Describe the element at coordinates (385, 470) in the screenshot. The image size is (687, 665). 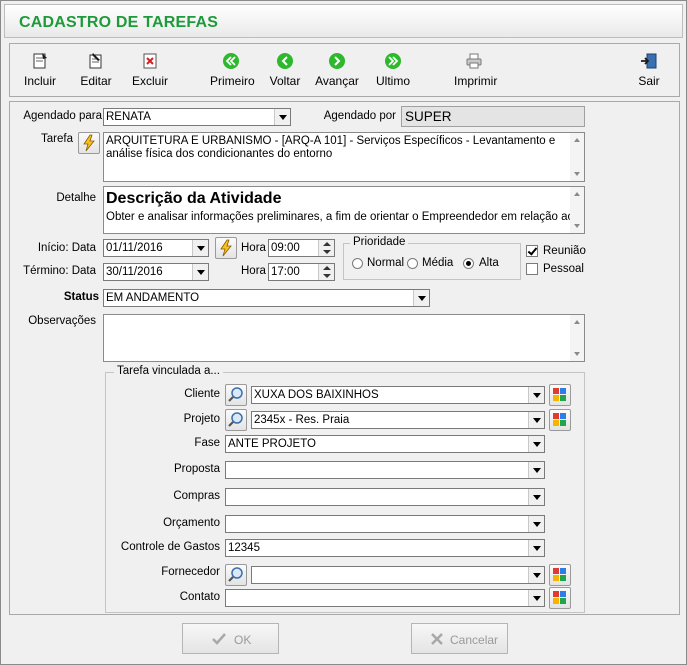
I see `proposta-select` at that location.